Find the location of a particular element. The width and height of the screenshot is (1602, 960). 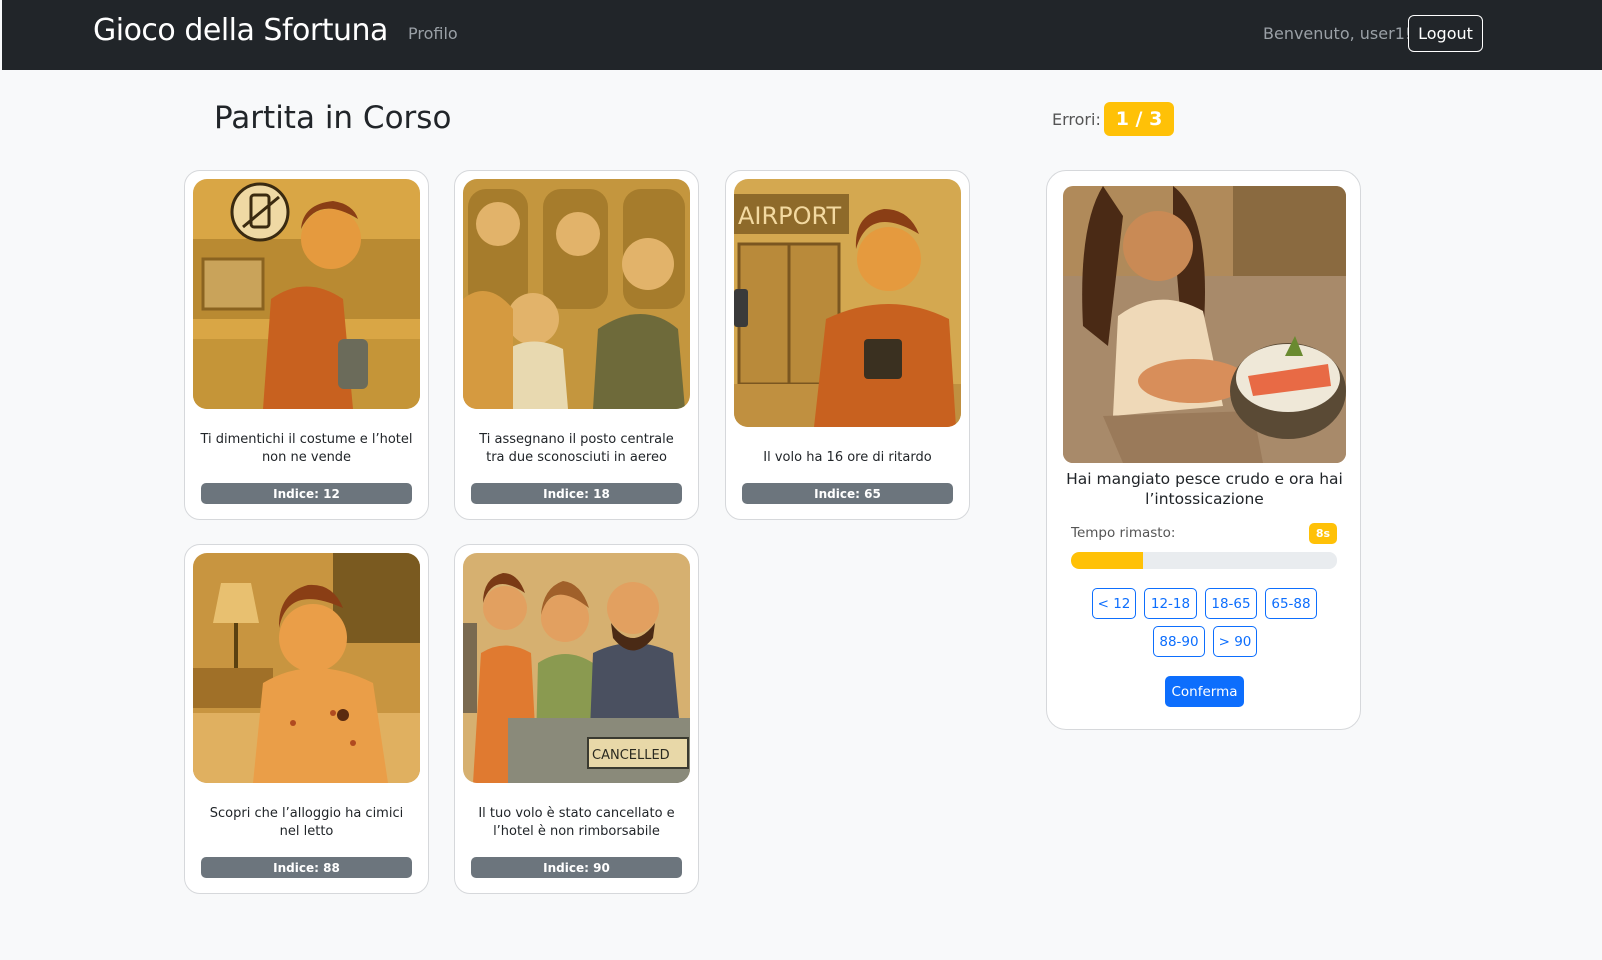

timer-progress-fill is located at coordinates (1107, 560).